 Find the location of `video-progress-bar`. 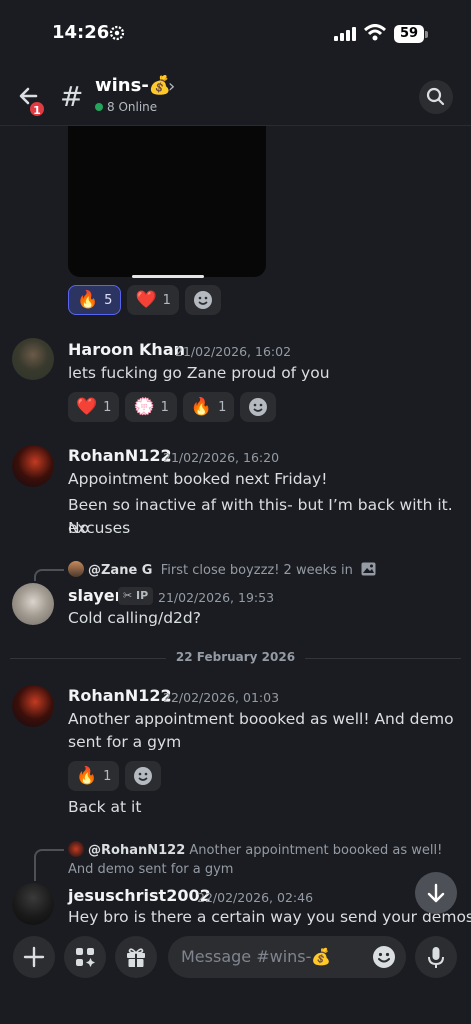

video-progress-bar is located at coordinates (168, 276).